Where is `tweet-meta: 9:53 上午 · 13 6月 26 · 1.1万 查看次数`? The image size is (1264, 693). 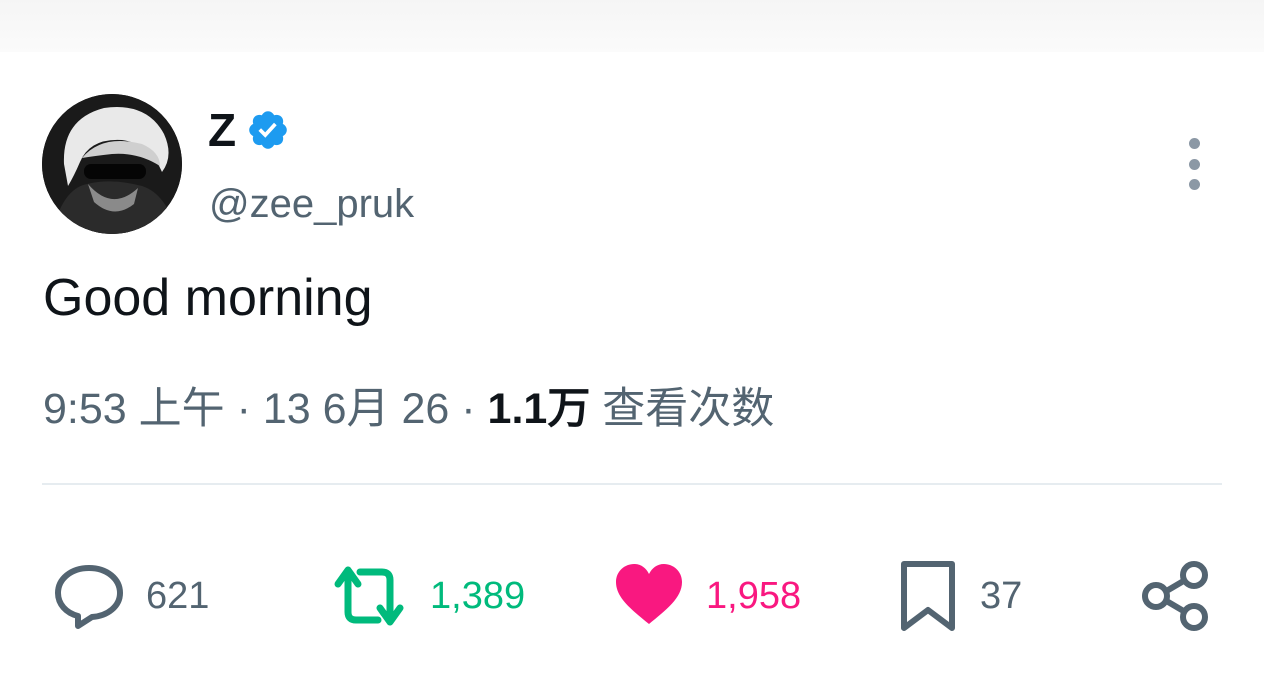 tweet-meta: 9:53 上午 · 13 6月 26 · 1.1万 查看次数 is located at coordinates (408, 409).